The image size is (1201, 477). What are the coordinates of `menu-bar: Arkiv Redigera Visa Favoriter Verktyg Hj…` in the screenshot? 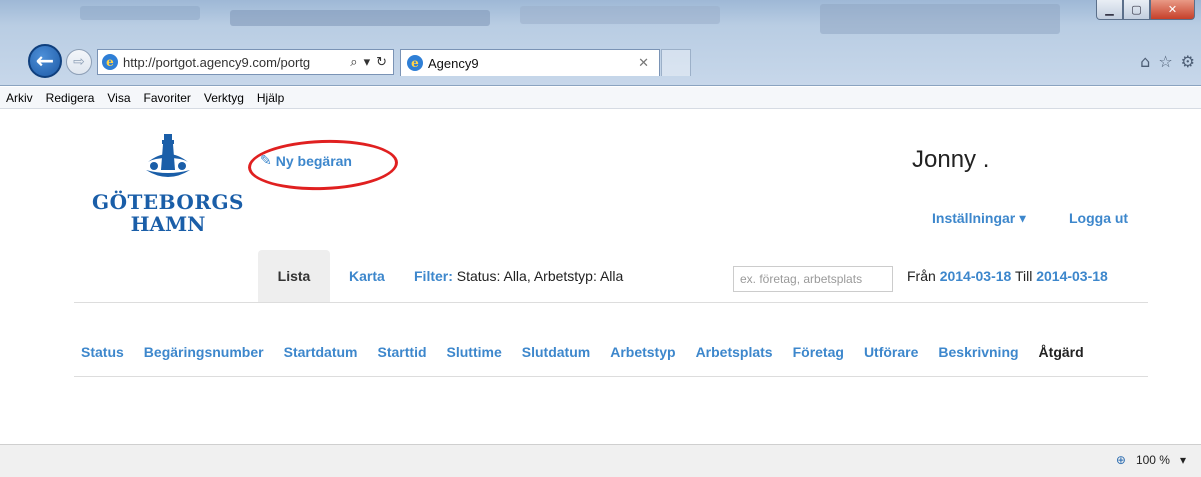 It's located at (600, 98).